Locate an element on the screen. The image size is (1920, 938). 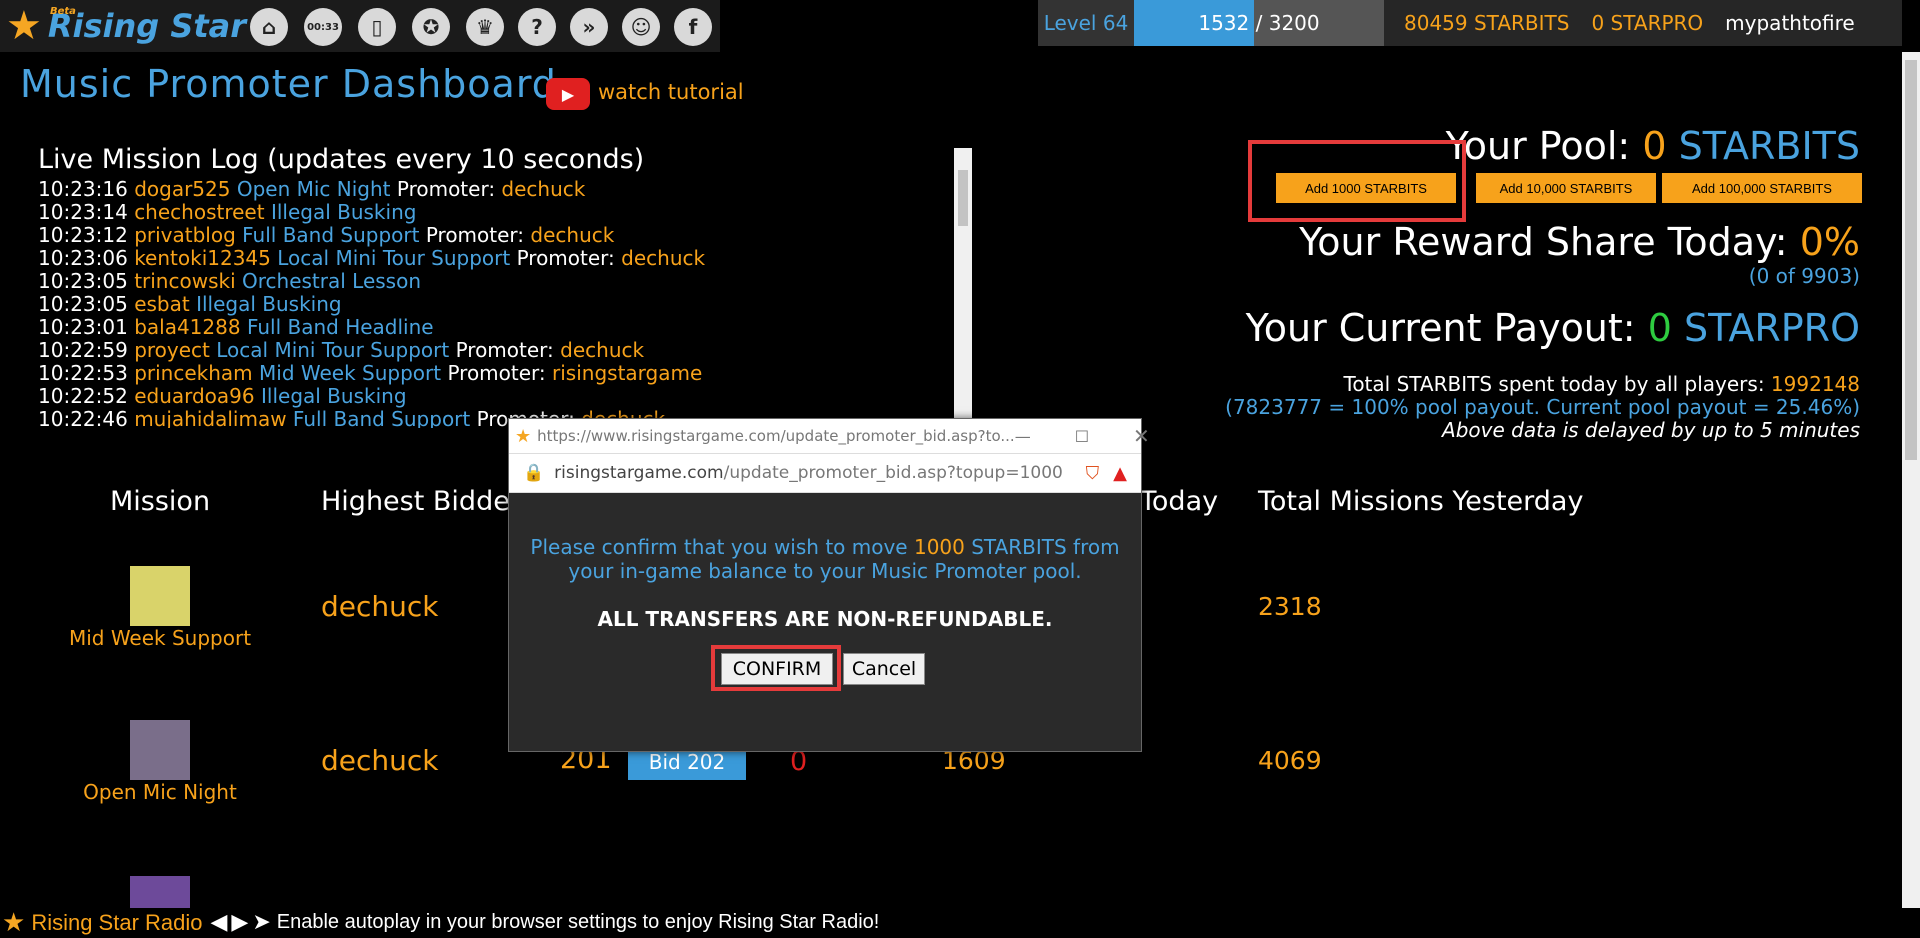
payout-value: 0 is located at coordinates (1659, 328).